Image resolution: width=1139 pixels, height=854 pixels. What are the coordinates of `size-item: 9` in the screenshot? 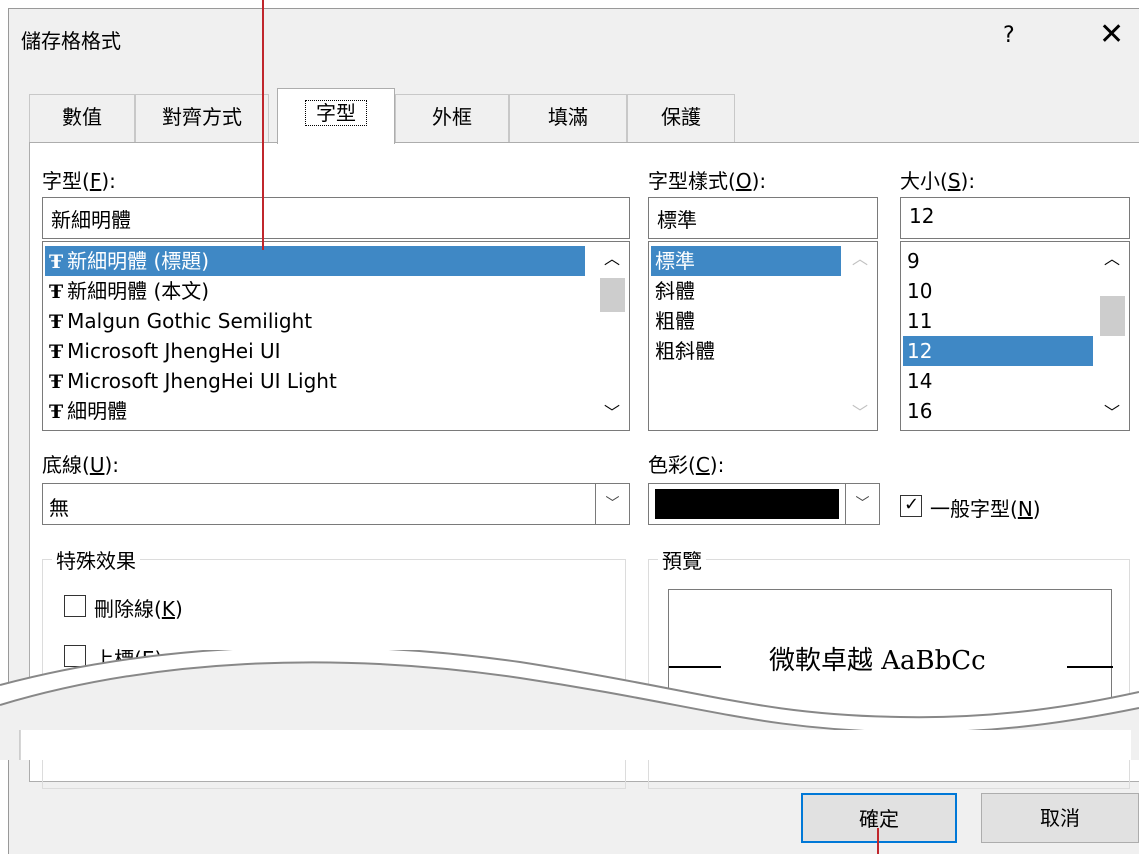 It's located at (998, 261).